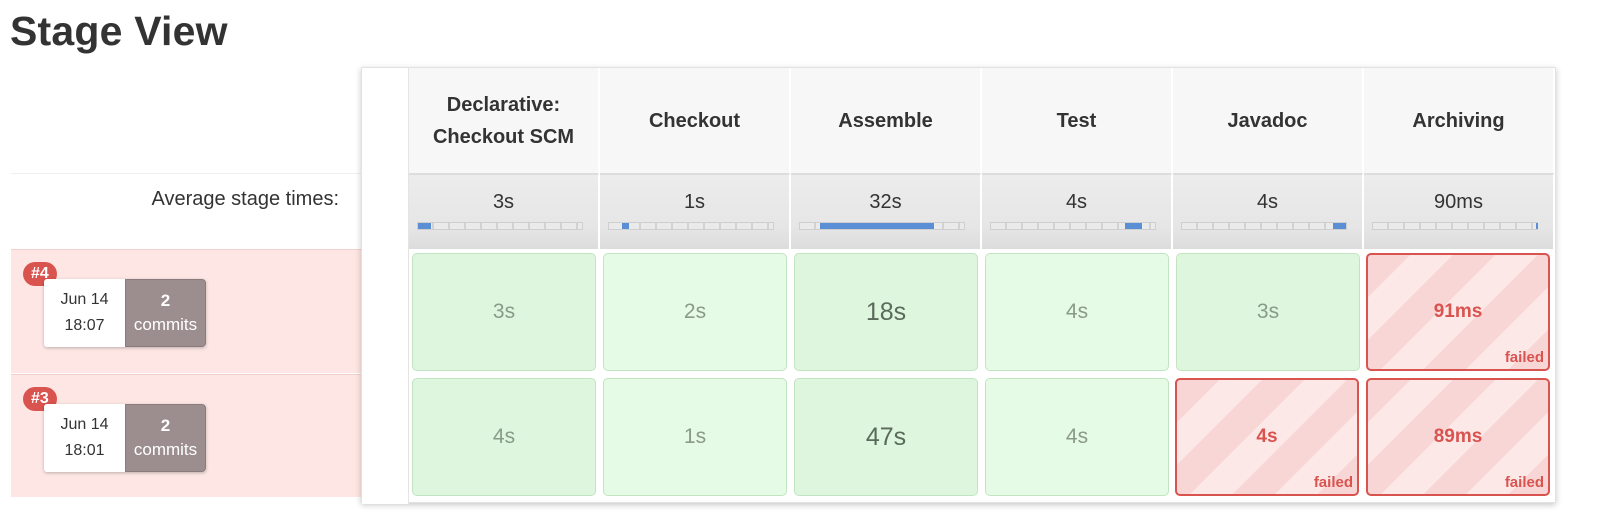  I want to click on stage-cell: 47s, so click(886, 437).